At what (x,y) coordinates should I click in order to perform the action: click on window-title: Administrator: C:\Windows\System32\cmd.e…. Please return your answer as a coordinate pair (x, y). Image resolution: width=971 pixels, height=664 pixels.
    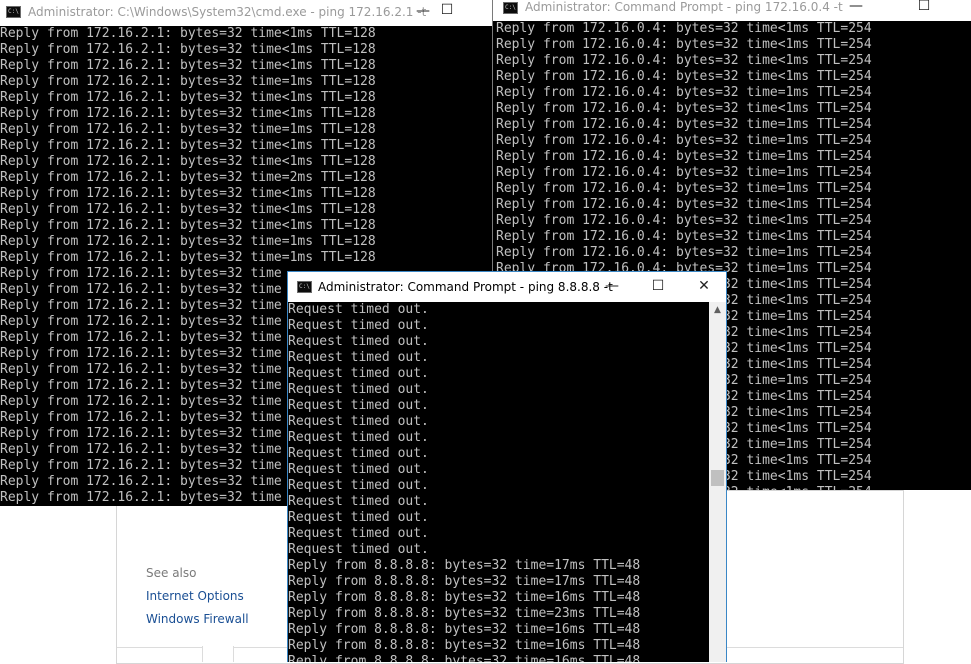
    Looking at the image, I should click on (227, 12).